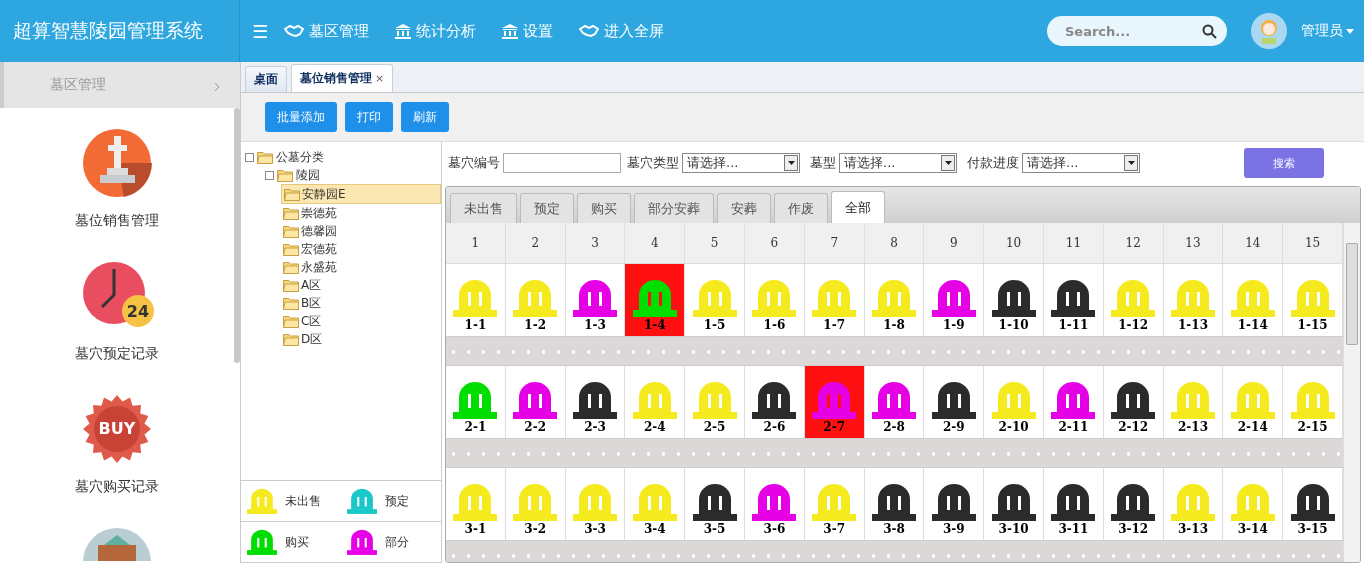 This screenshot has width=1364, height=563. Describe the element at coordinates (1193, 243) in the screenshot. I see `column-header: 13` at that location.